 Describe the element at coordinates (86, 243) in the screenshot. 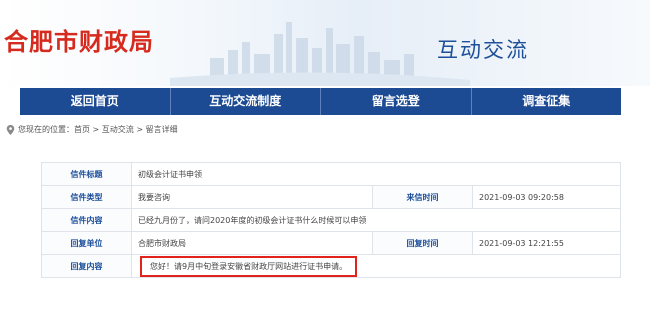

I see `reply-unit-label: 回复单位` at that location.